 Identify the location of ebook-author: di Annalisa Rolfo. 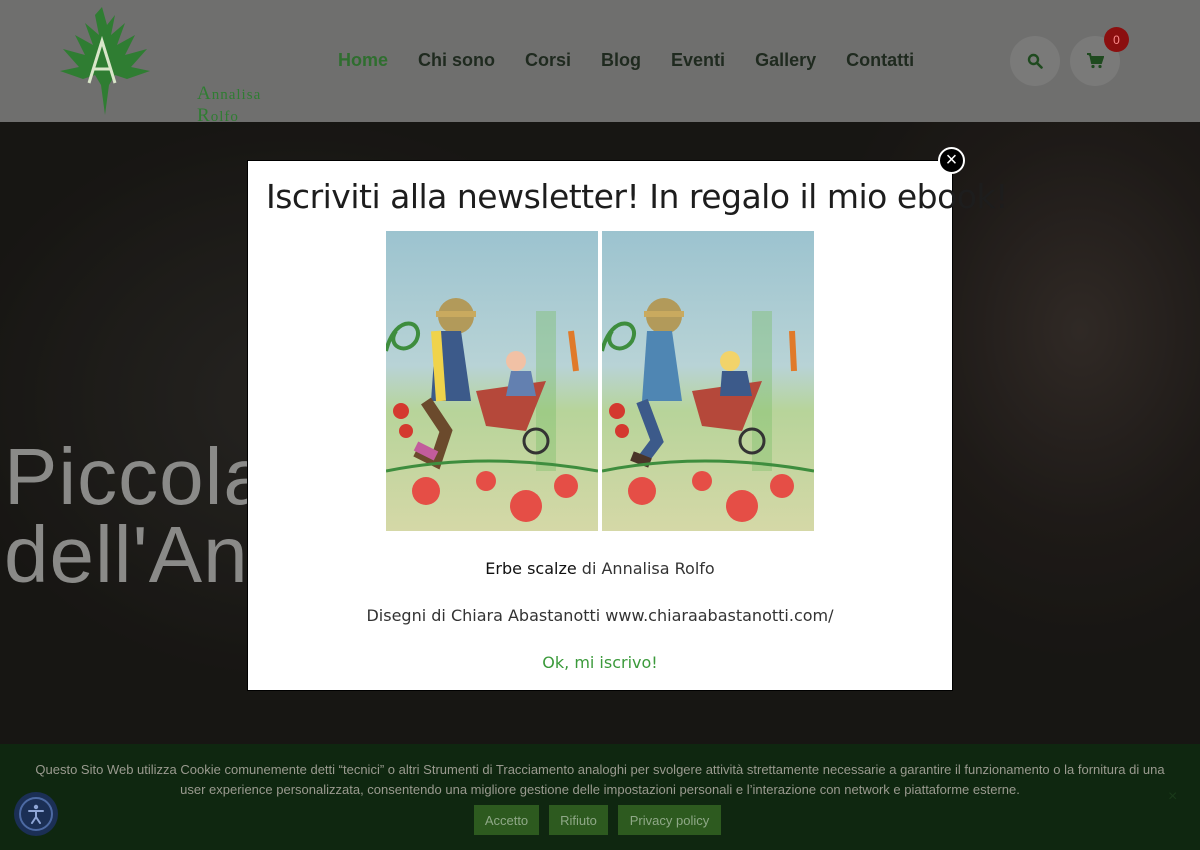
(645, 568).